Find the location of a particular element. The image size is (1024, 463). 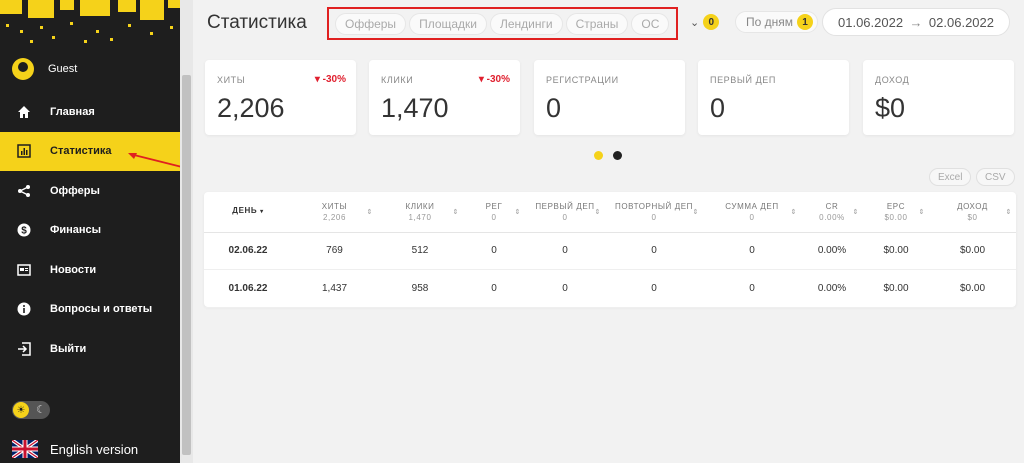

col-header-cr: CR 0.00% ⇕ is located at coordinates (832, 212).